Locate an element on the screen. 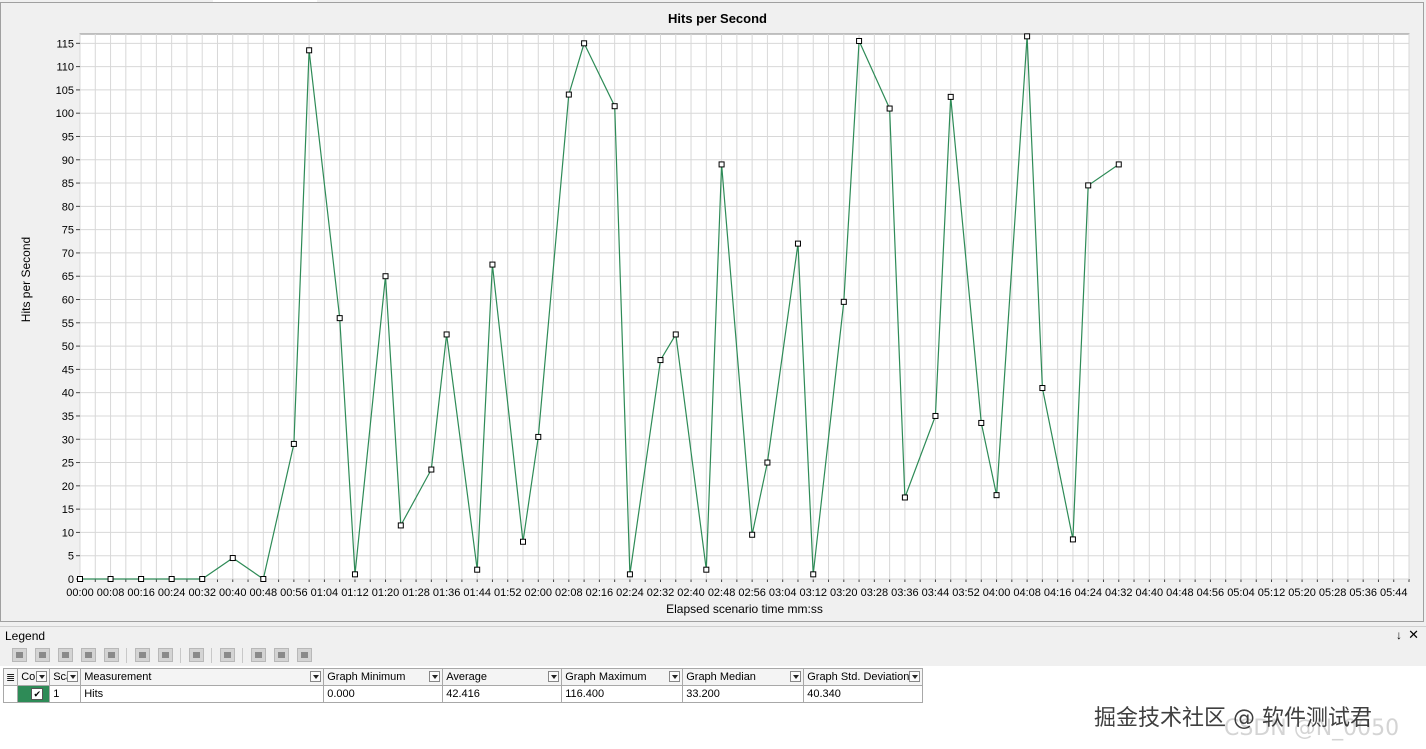 The width and height of the screenshot is (1426, 749). y-tick-label: 45 is located at coordinates (68, 370).